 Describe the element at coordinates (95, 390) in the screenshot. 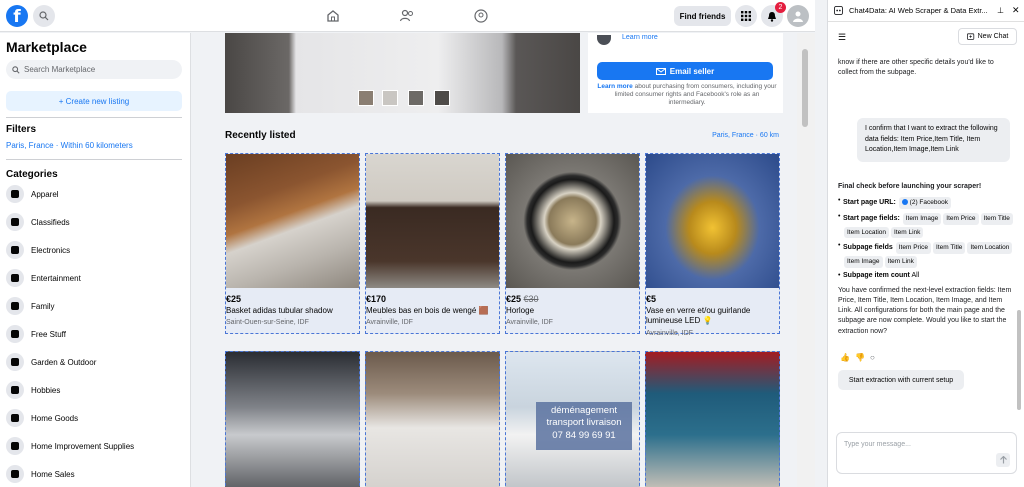

I see `category-hobbies: Hobbies` at that location.